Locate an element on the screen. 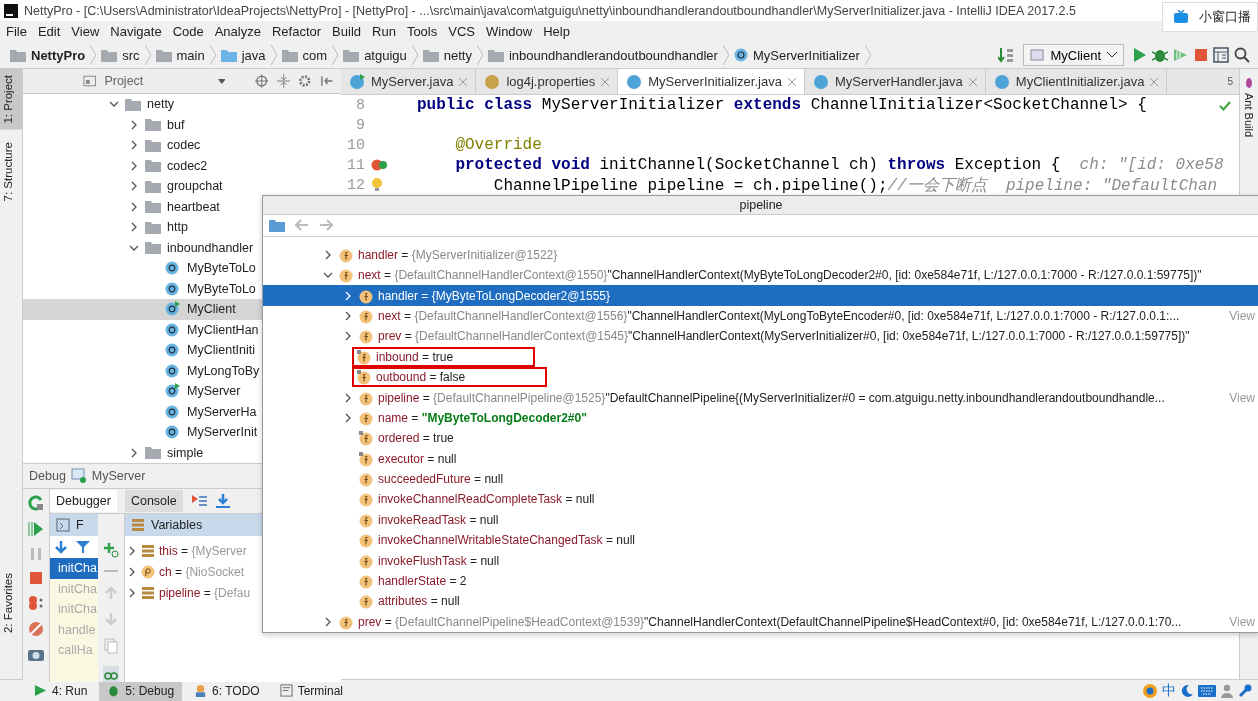 The image size is (1258, 701). keyboard-icon is located at coordinates (1207, 690).